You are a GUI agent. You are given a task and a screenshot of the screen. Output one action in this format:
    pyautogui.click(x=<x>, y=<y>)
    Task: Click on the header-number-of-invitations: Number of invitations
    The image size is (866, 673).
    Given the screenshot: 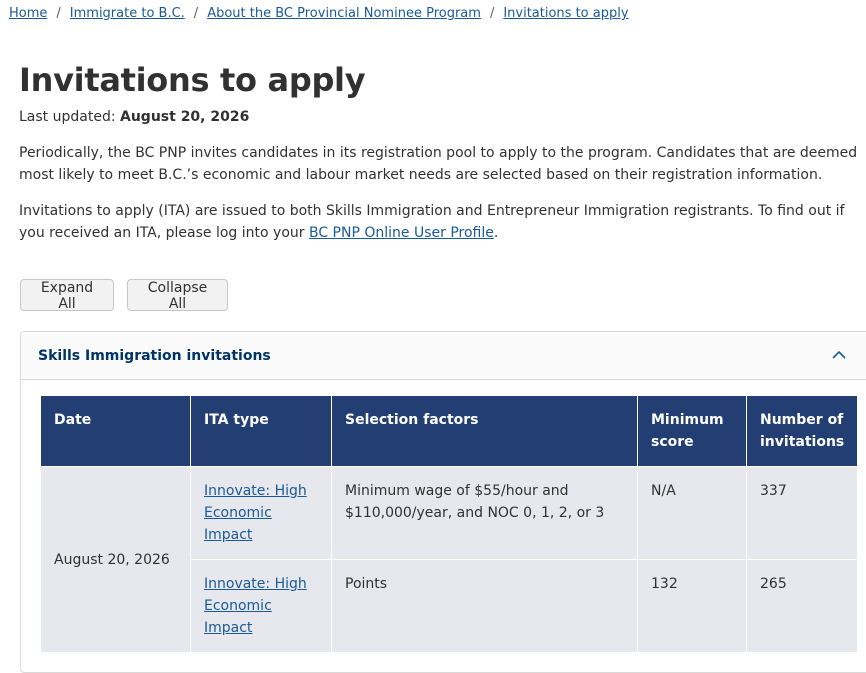 What is the action you would take?
    pyautogui.click(x=802, y=431)
    